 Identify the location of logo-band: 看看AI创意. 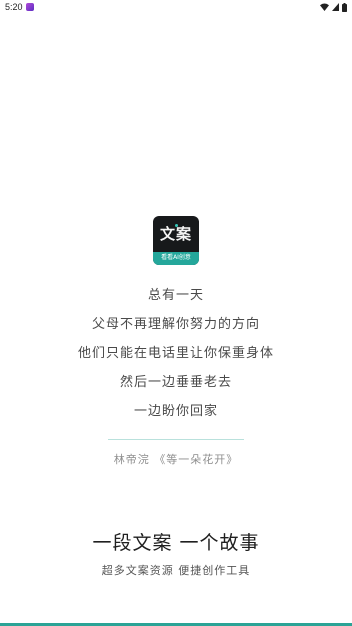
(176, 258).